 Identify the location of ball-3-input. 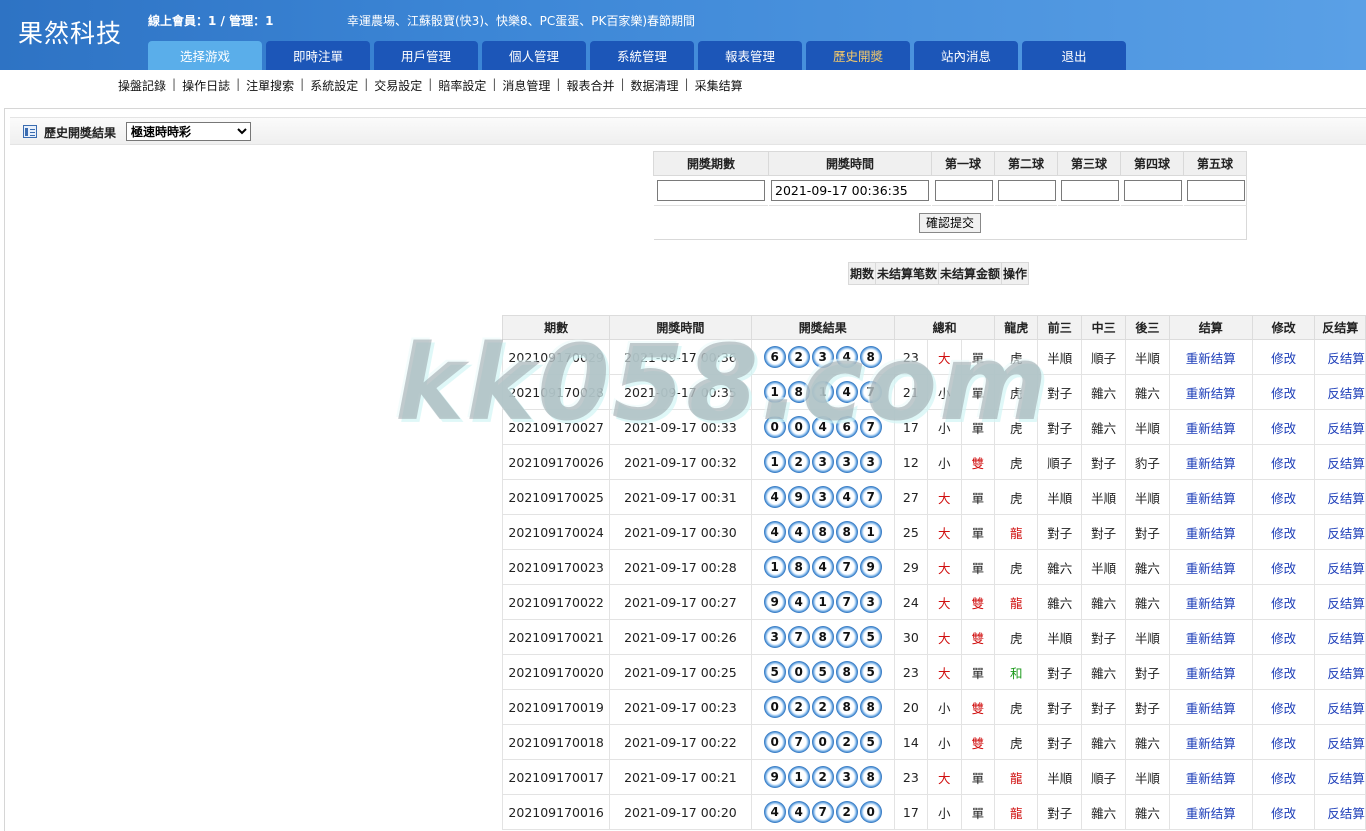
(1090, 190).